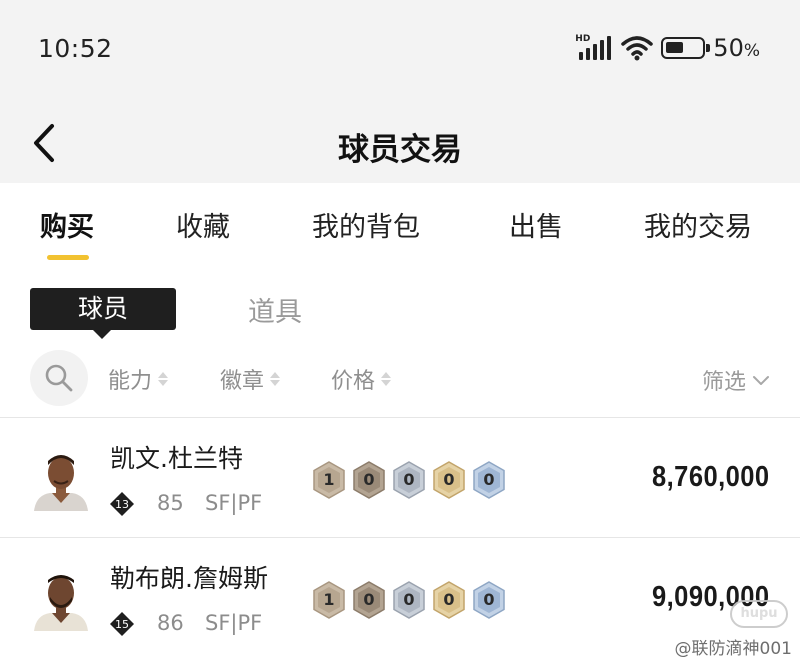 The height and width of the screenshot is (664, 800). I want to click on filter-label: 筛选, so click(723, 382).